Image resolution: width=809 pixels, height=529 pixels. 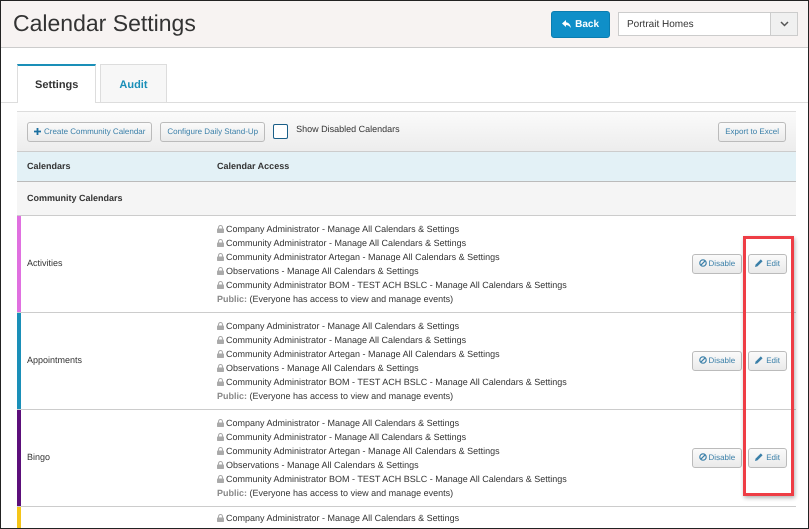 I want to click on chevron-down-icon, so click(x=784, y=24).